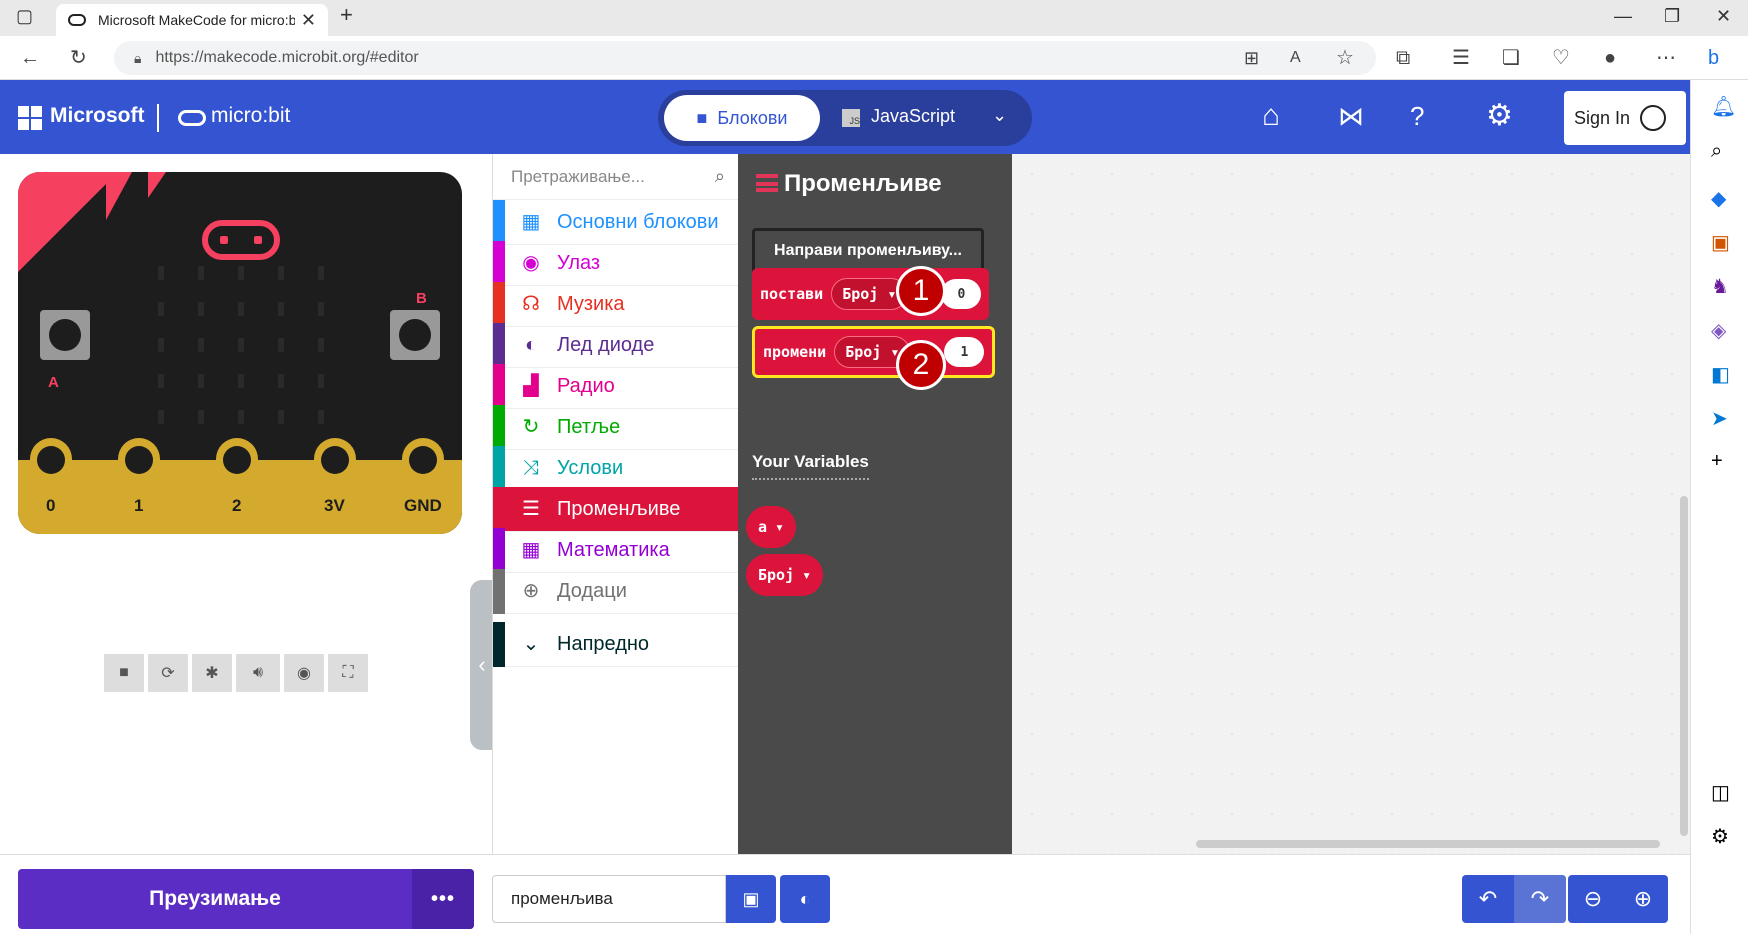 The height and width of the screenshot is (934, 1748). What do you see at coordinates (616, 591) in the screenshot?
I see `toolbox-category: ⊕ Додаци` at bounding box center [616, 591].